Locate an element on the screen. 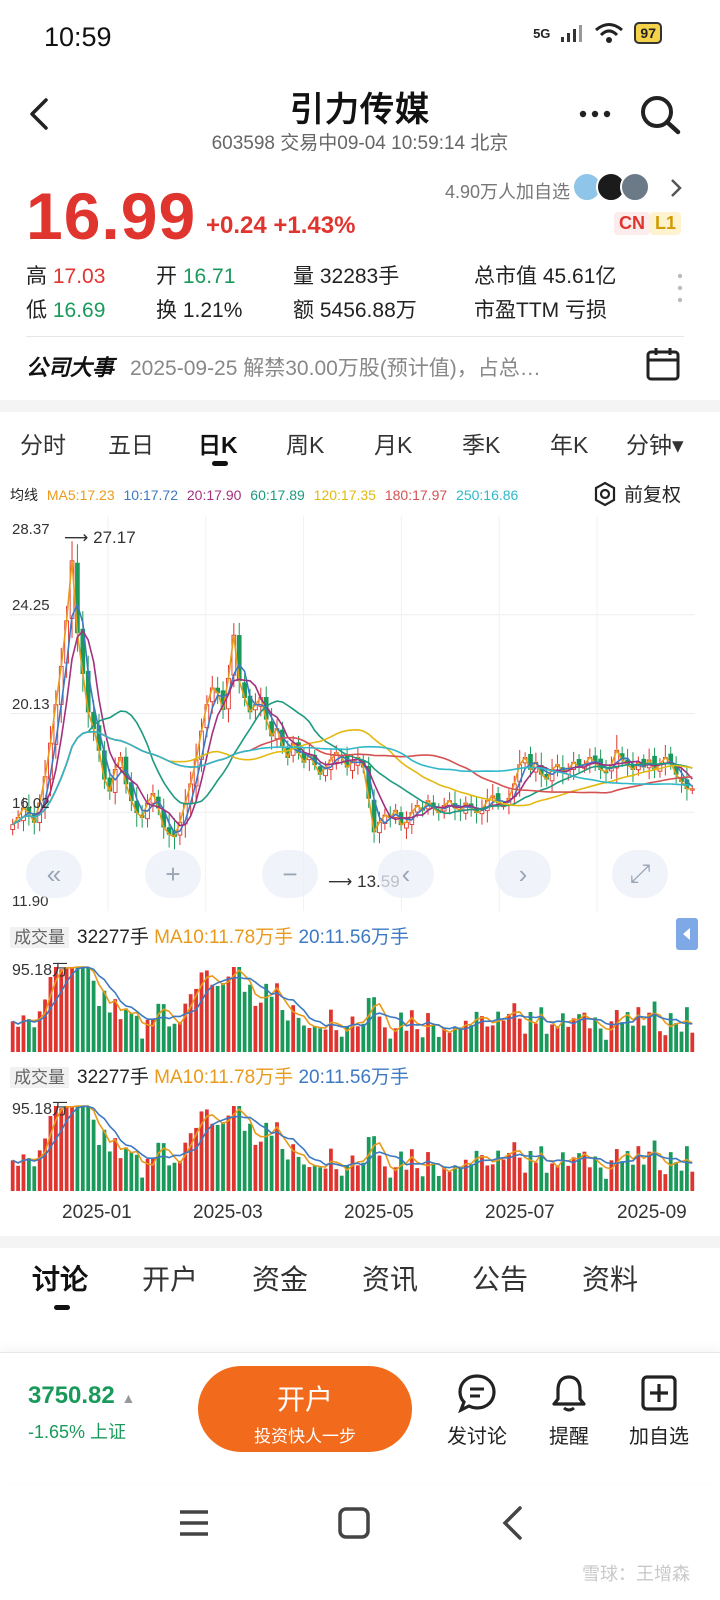 The image size is (720, 1600). next-button: › is located at coordinates (523, 874).